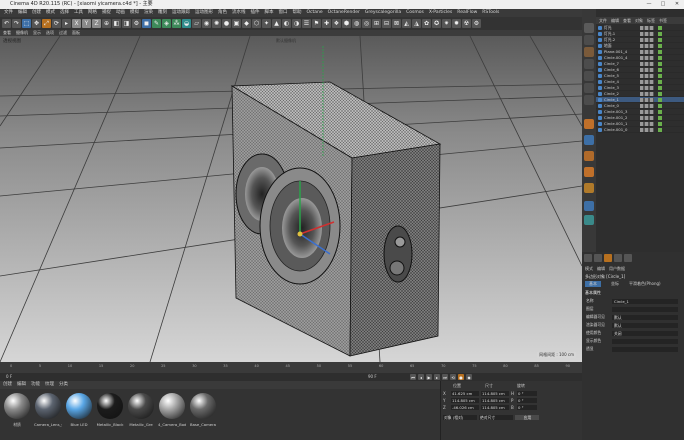 This screenshot has height=440, width=684. What do you see at coordinates (598, 258) in the screenshot?
I see `attr-mode-icon` at bounding box center [598, 258].